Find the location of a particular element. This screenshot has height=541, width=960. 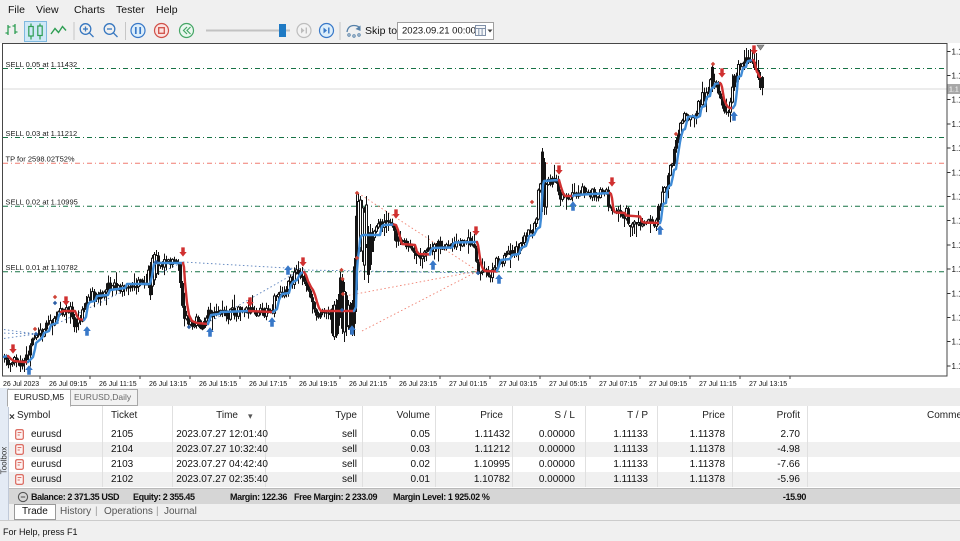

svg-text: 27 Jul 03:15 is located at coordinates (518, 384).